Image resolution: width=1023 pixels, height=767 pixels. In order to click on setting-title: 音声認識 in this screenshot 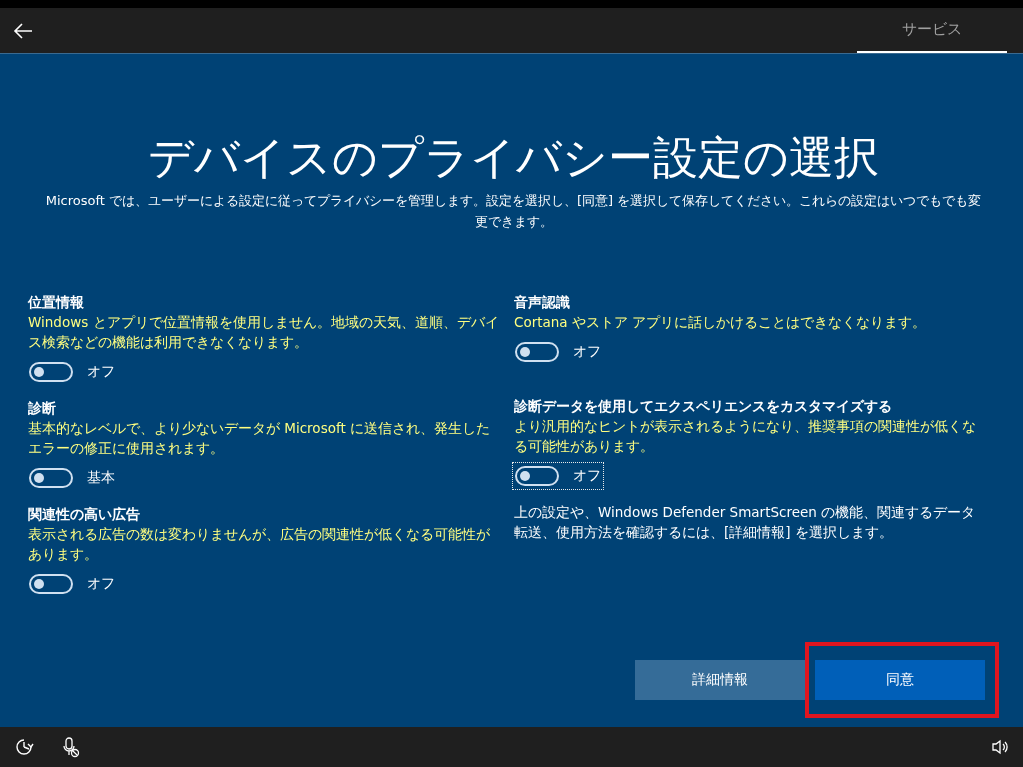, I will do `click(542, 302)`.